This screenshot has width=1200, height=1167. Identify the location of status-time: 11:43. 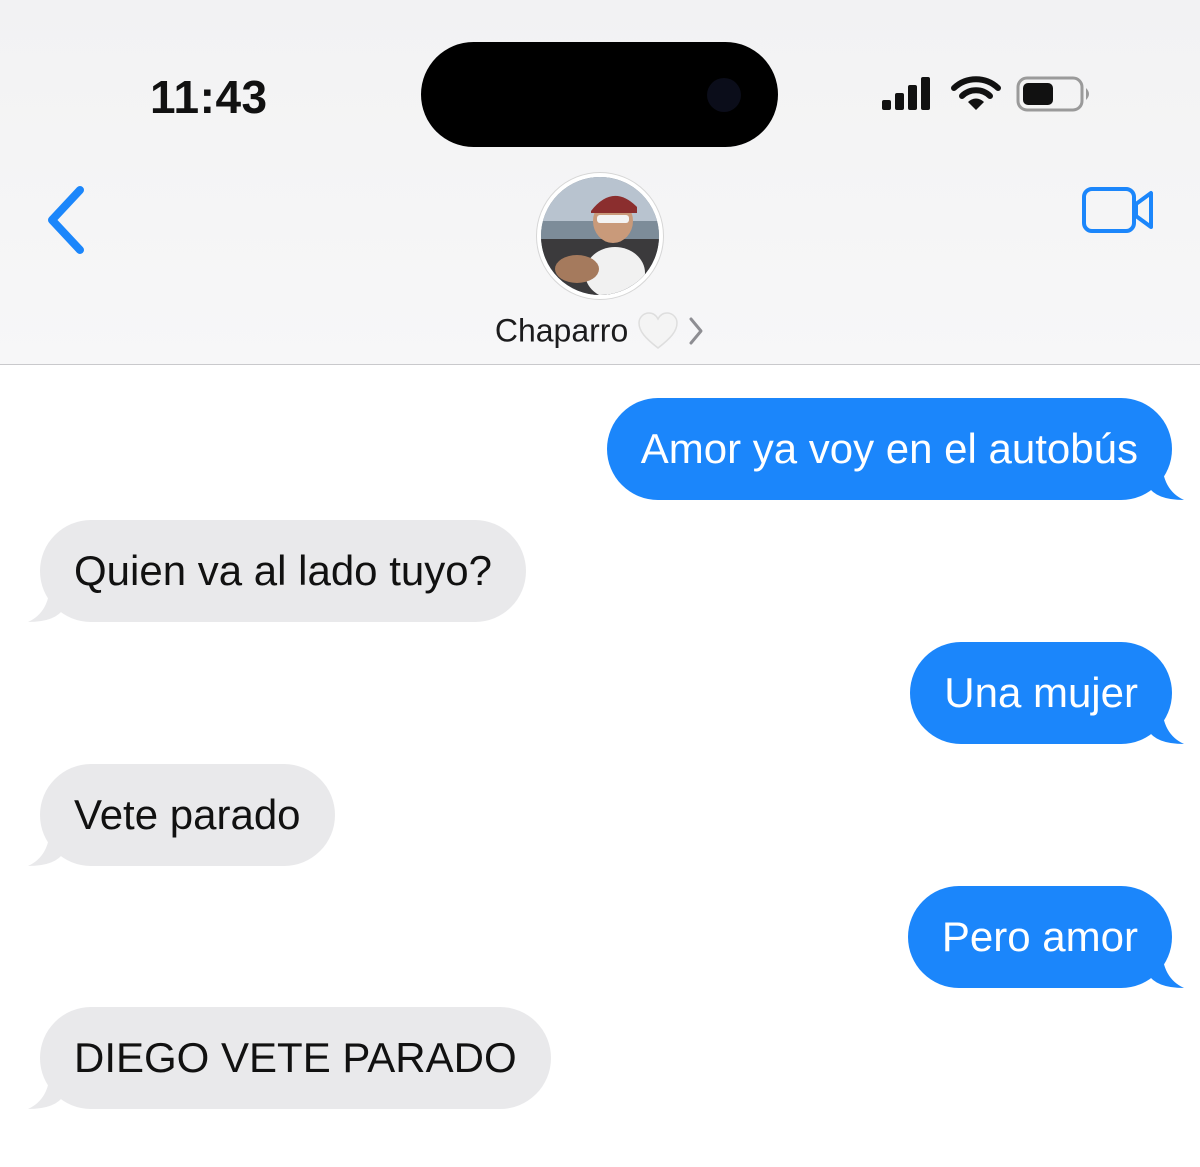
(209, 97).